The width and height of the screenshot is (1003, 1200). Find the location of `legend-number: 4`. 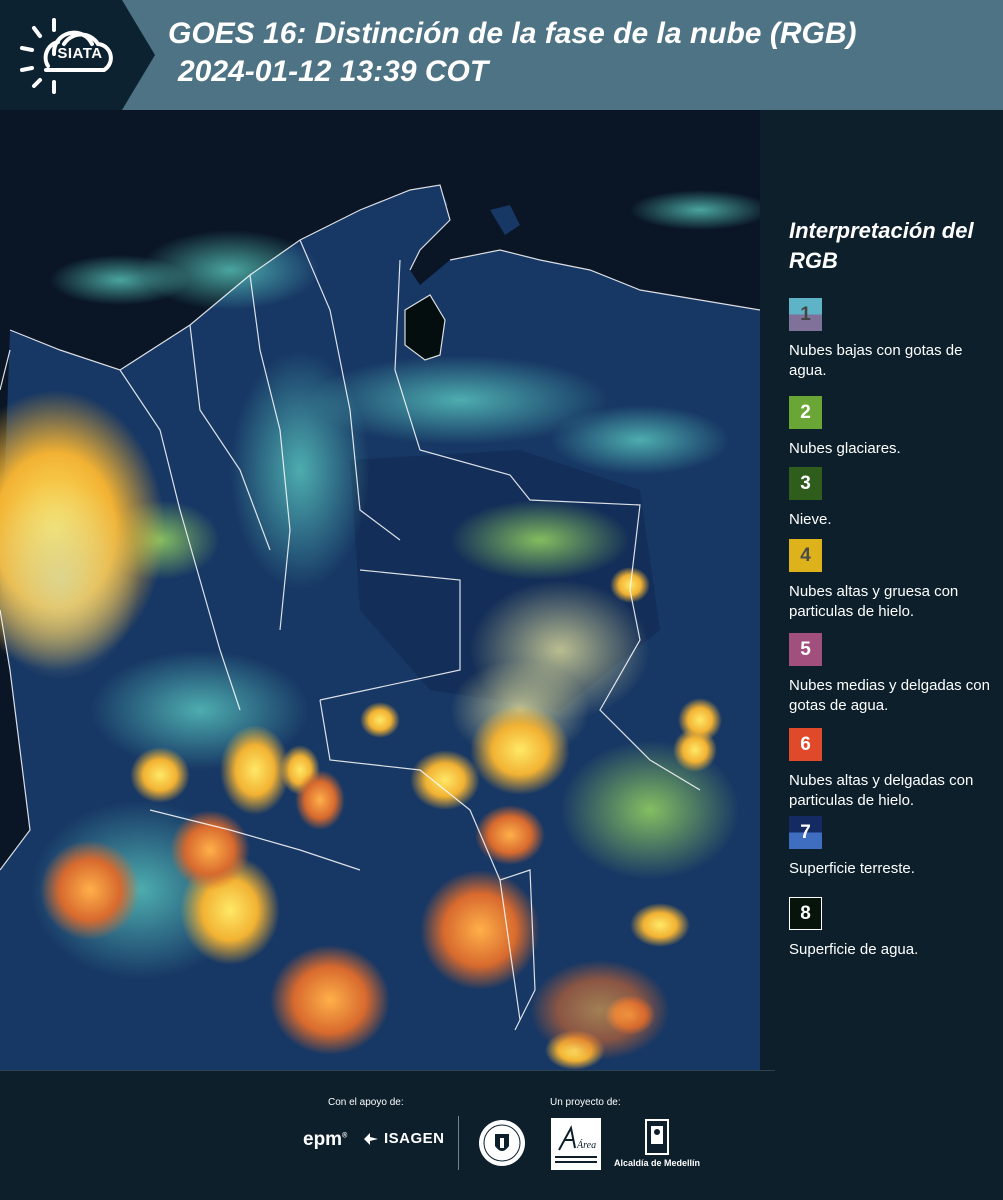

legend-number: 4 is located at coordinates (805, 555).